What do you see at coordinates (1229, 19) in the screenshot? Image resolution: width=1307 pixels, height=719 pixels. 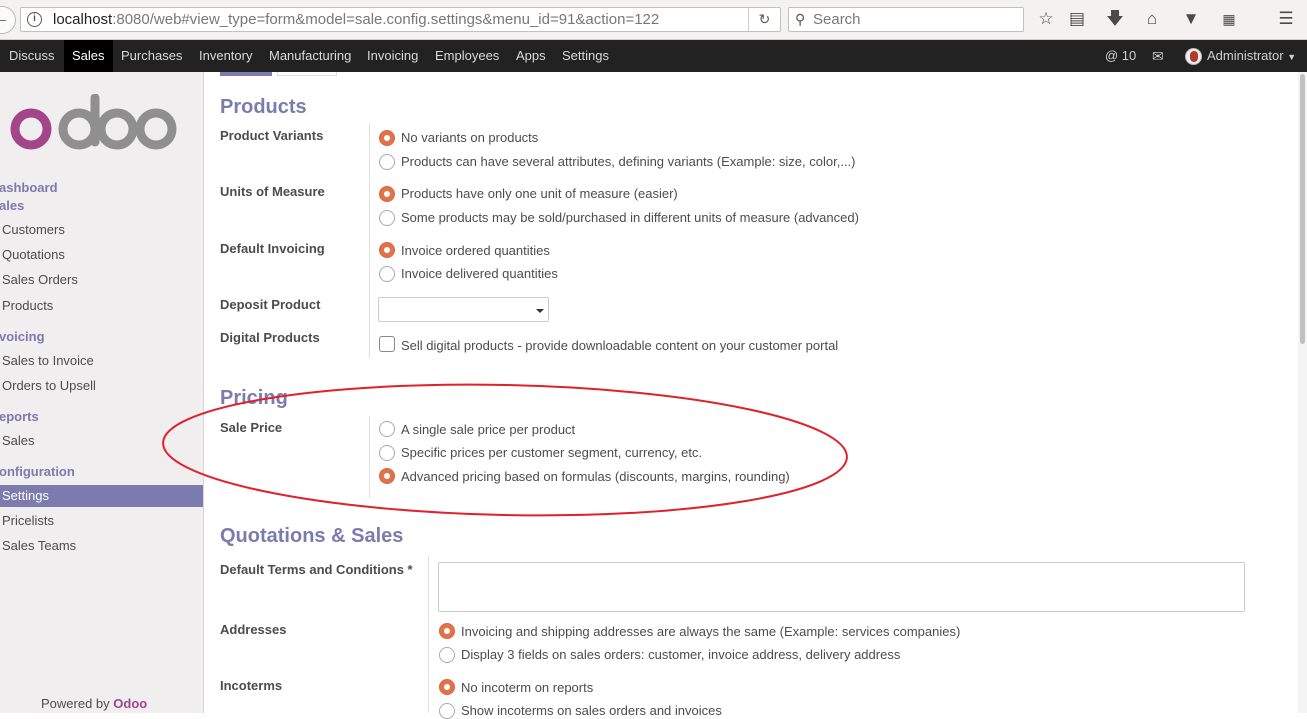 I see `extension-icon: ▦` at bounding box center [1229, 19].